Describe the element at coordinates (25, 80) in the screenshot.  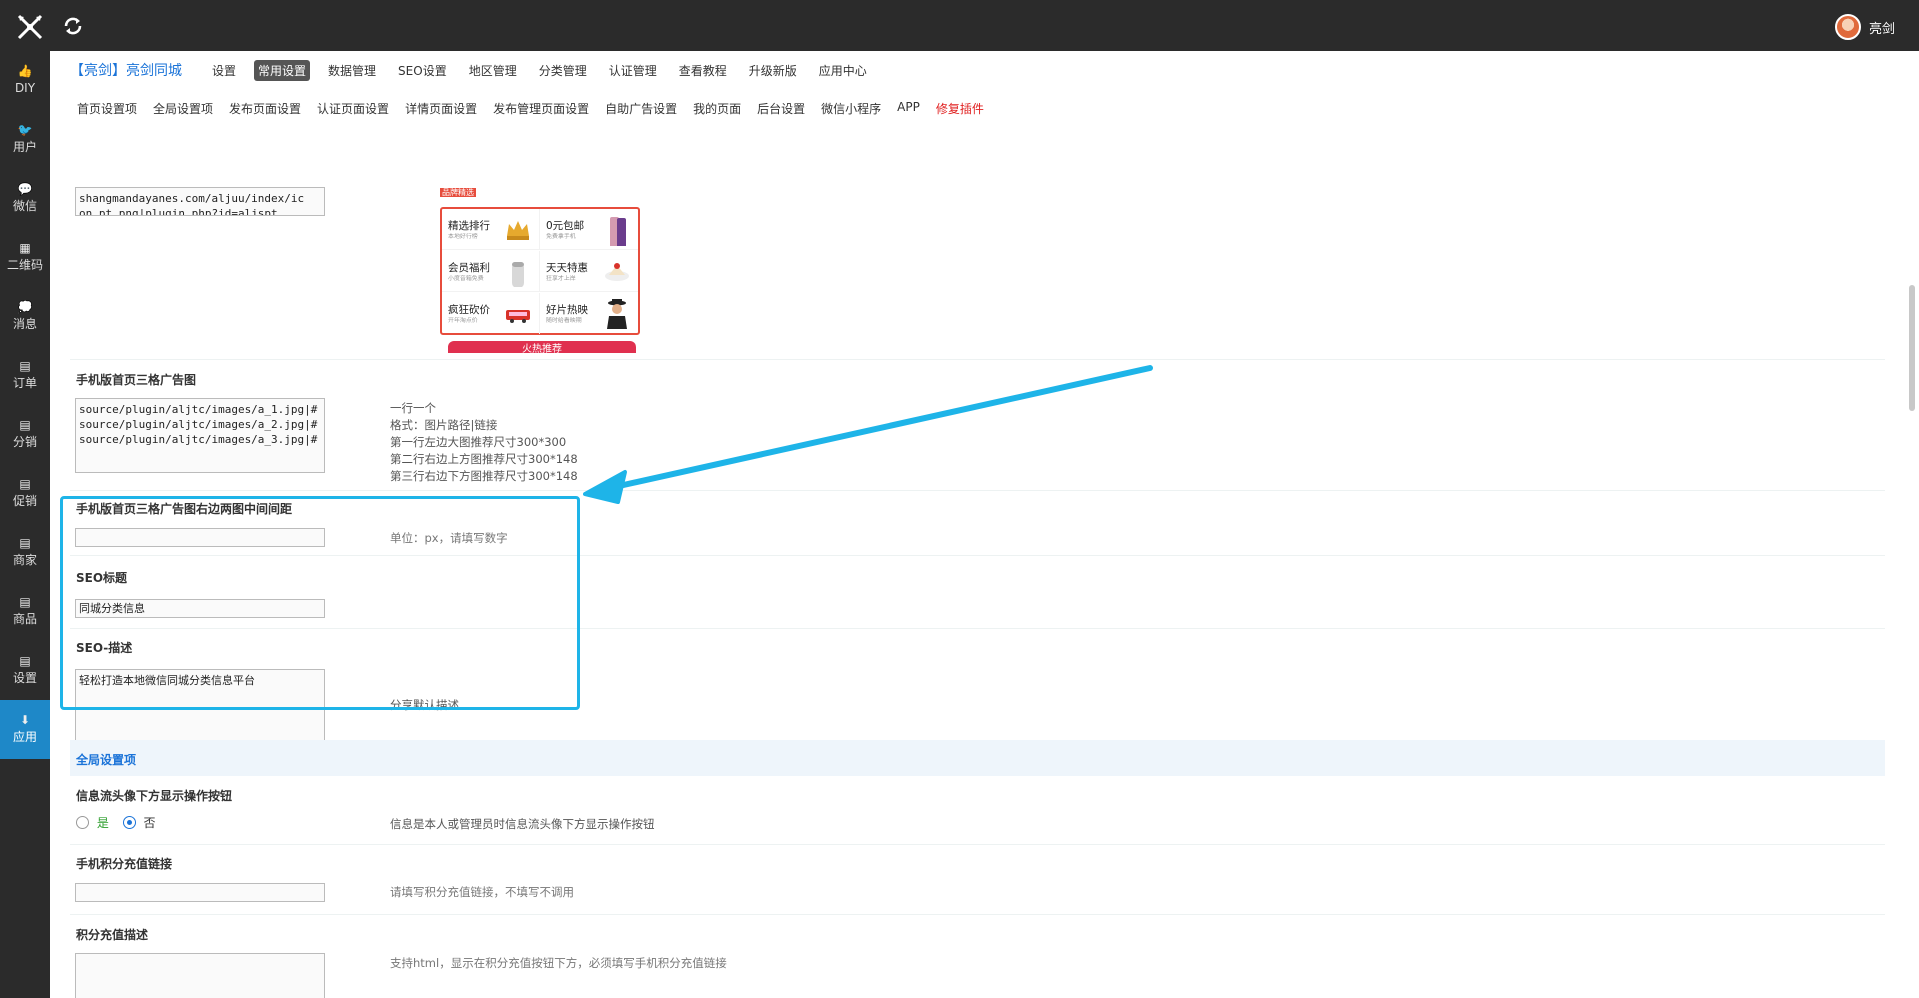
I see `sidebar-item-diy: 👍 DIY` at that location.